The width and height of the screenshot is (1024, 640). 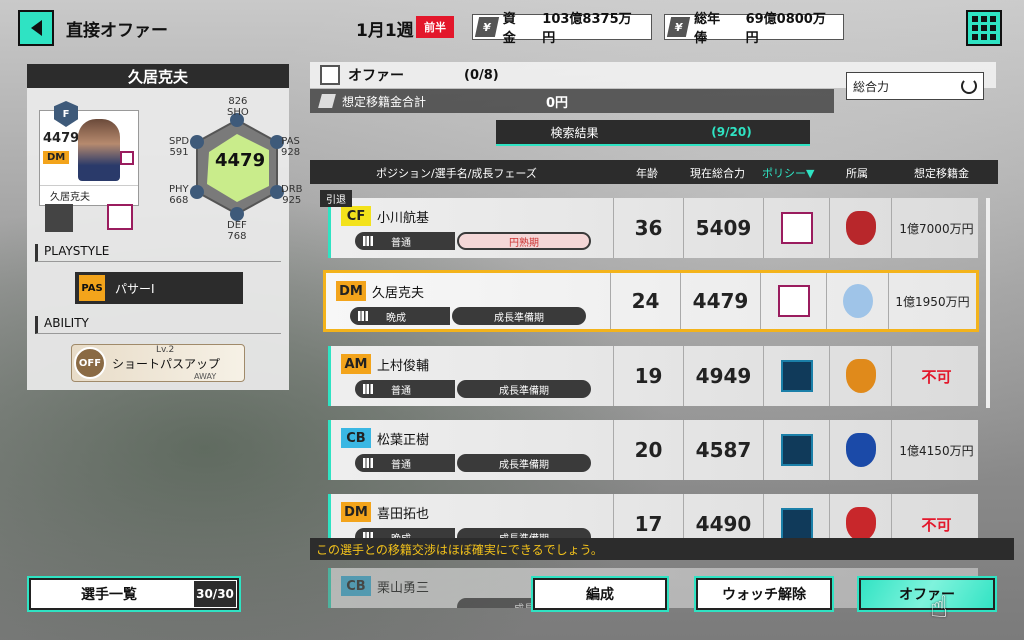 I want to click on fee-total-bar: 想定移籍金合計 0円, so click(x=572, y=101).